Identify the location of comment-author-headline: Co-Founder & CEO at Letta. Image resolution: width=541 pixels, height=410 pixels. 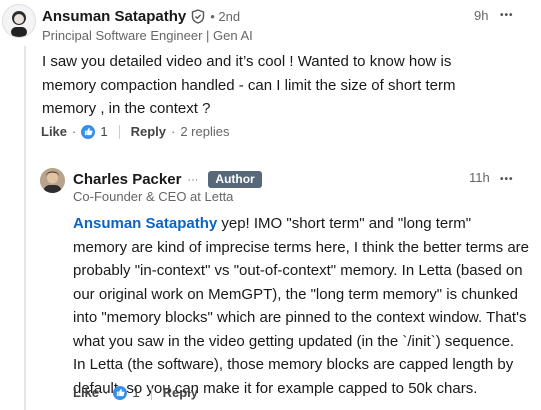
(153, 196).